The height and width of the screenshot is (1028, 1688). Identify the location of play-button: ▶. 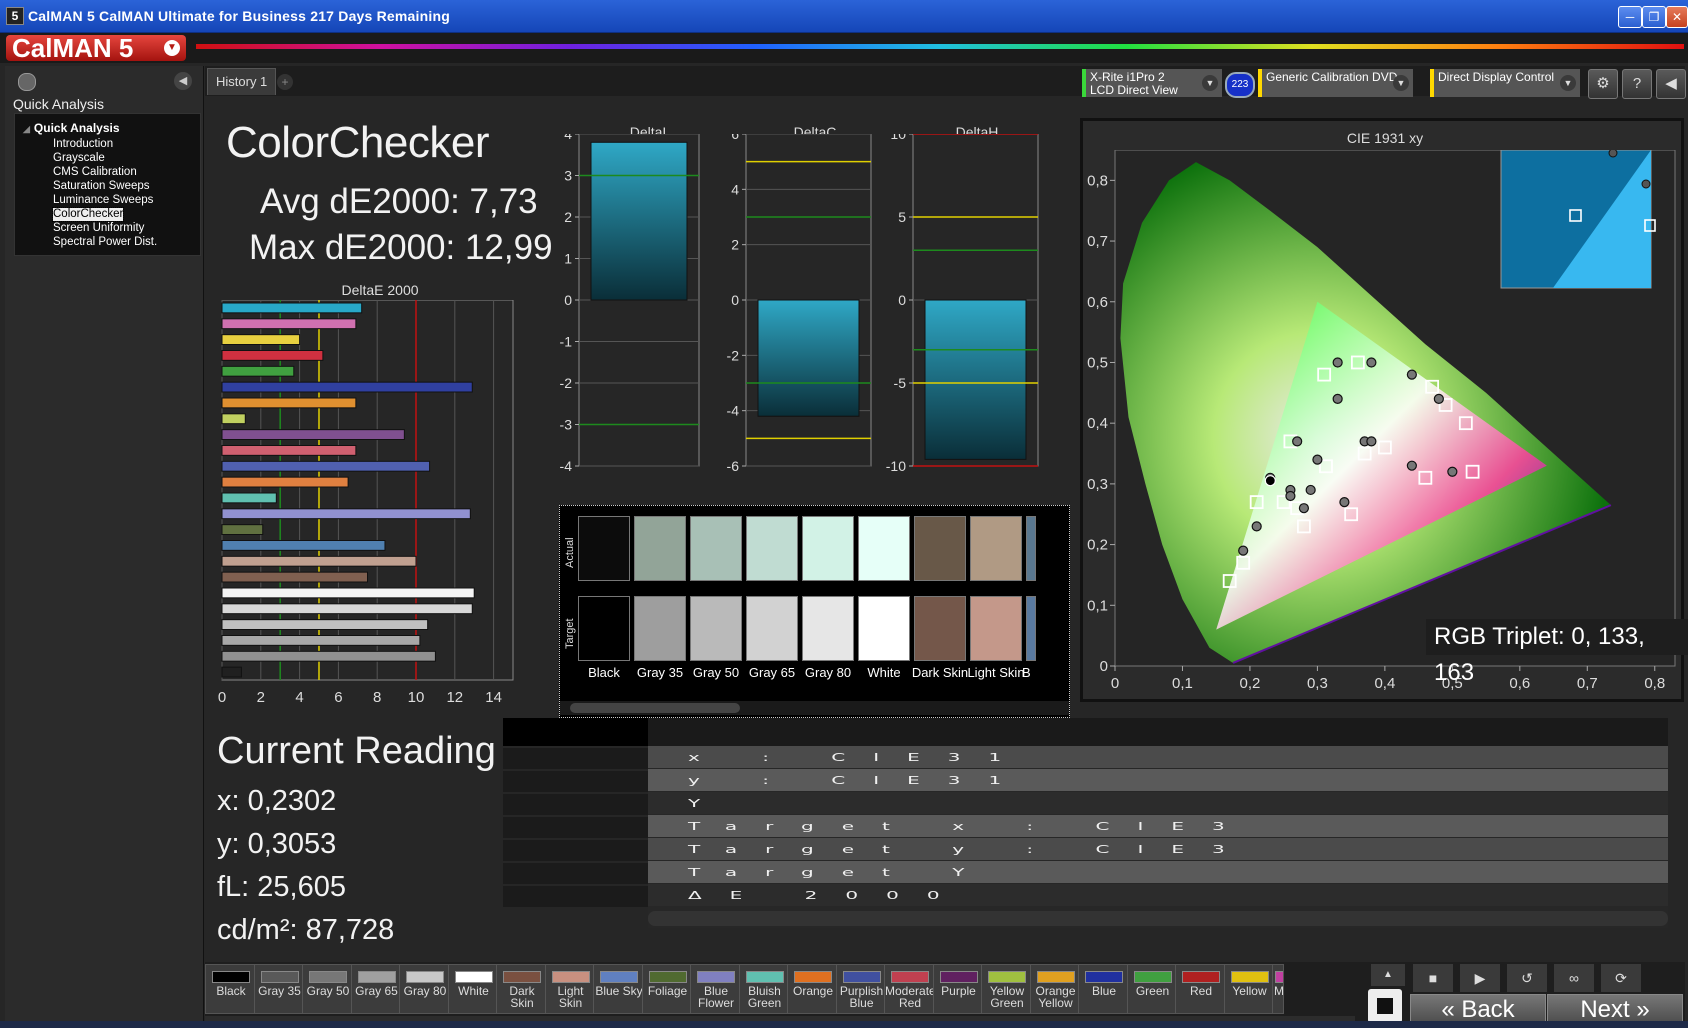
(1480, 978).